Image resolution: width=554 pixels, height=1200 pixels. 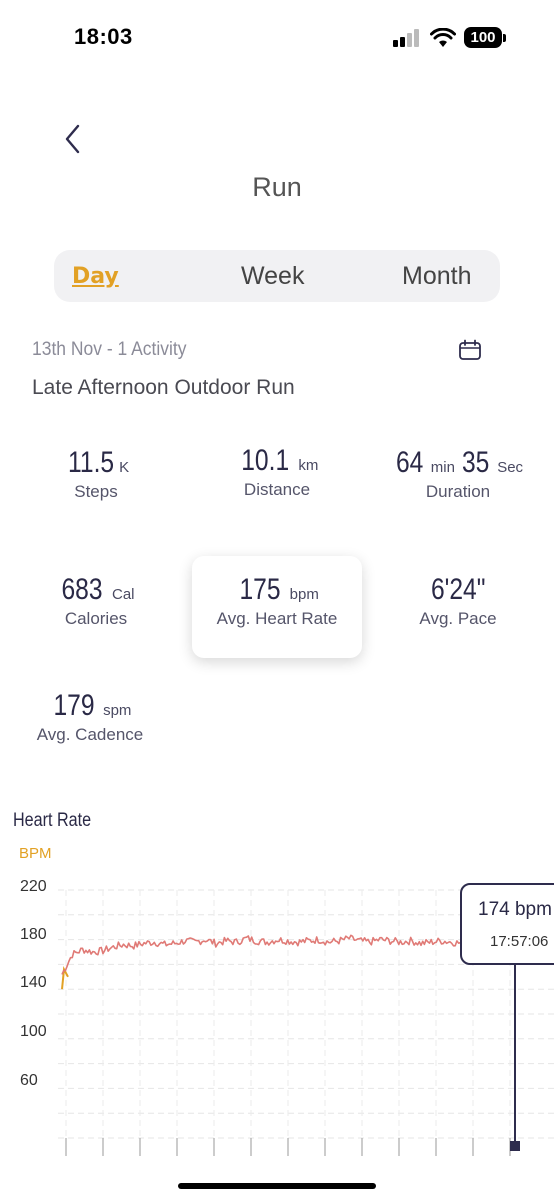 I want to click on pace-value: 6'24", so click(x=458, y=589).